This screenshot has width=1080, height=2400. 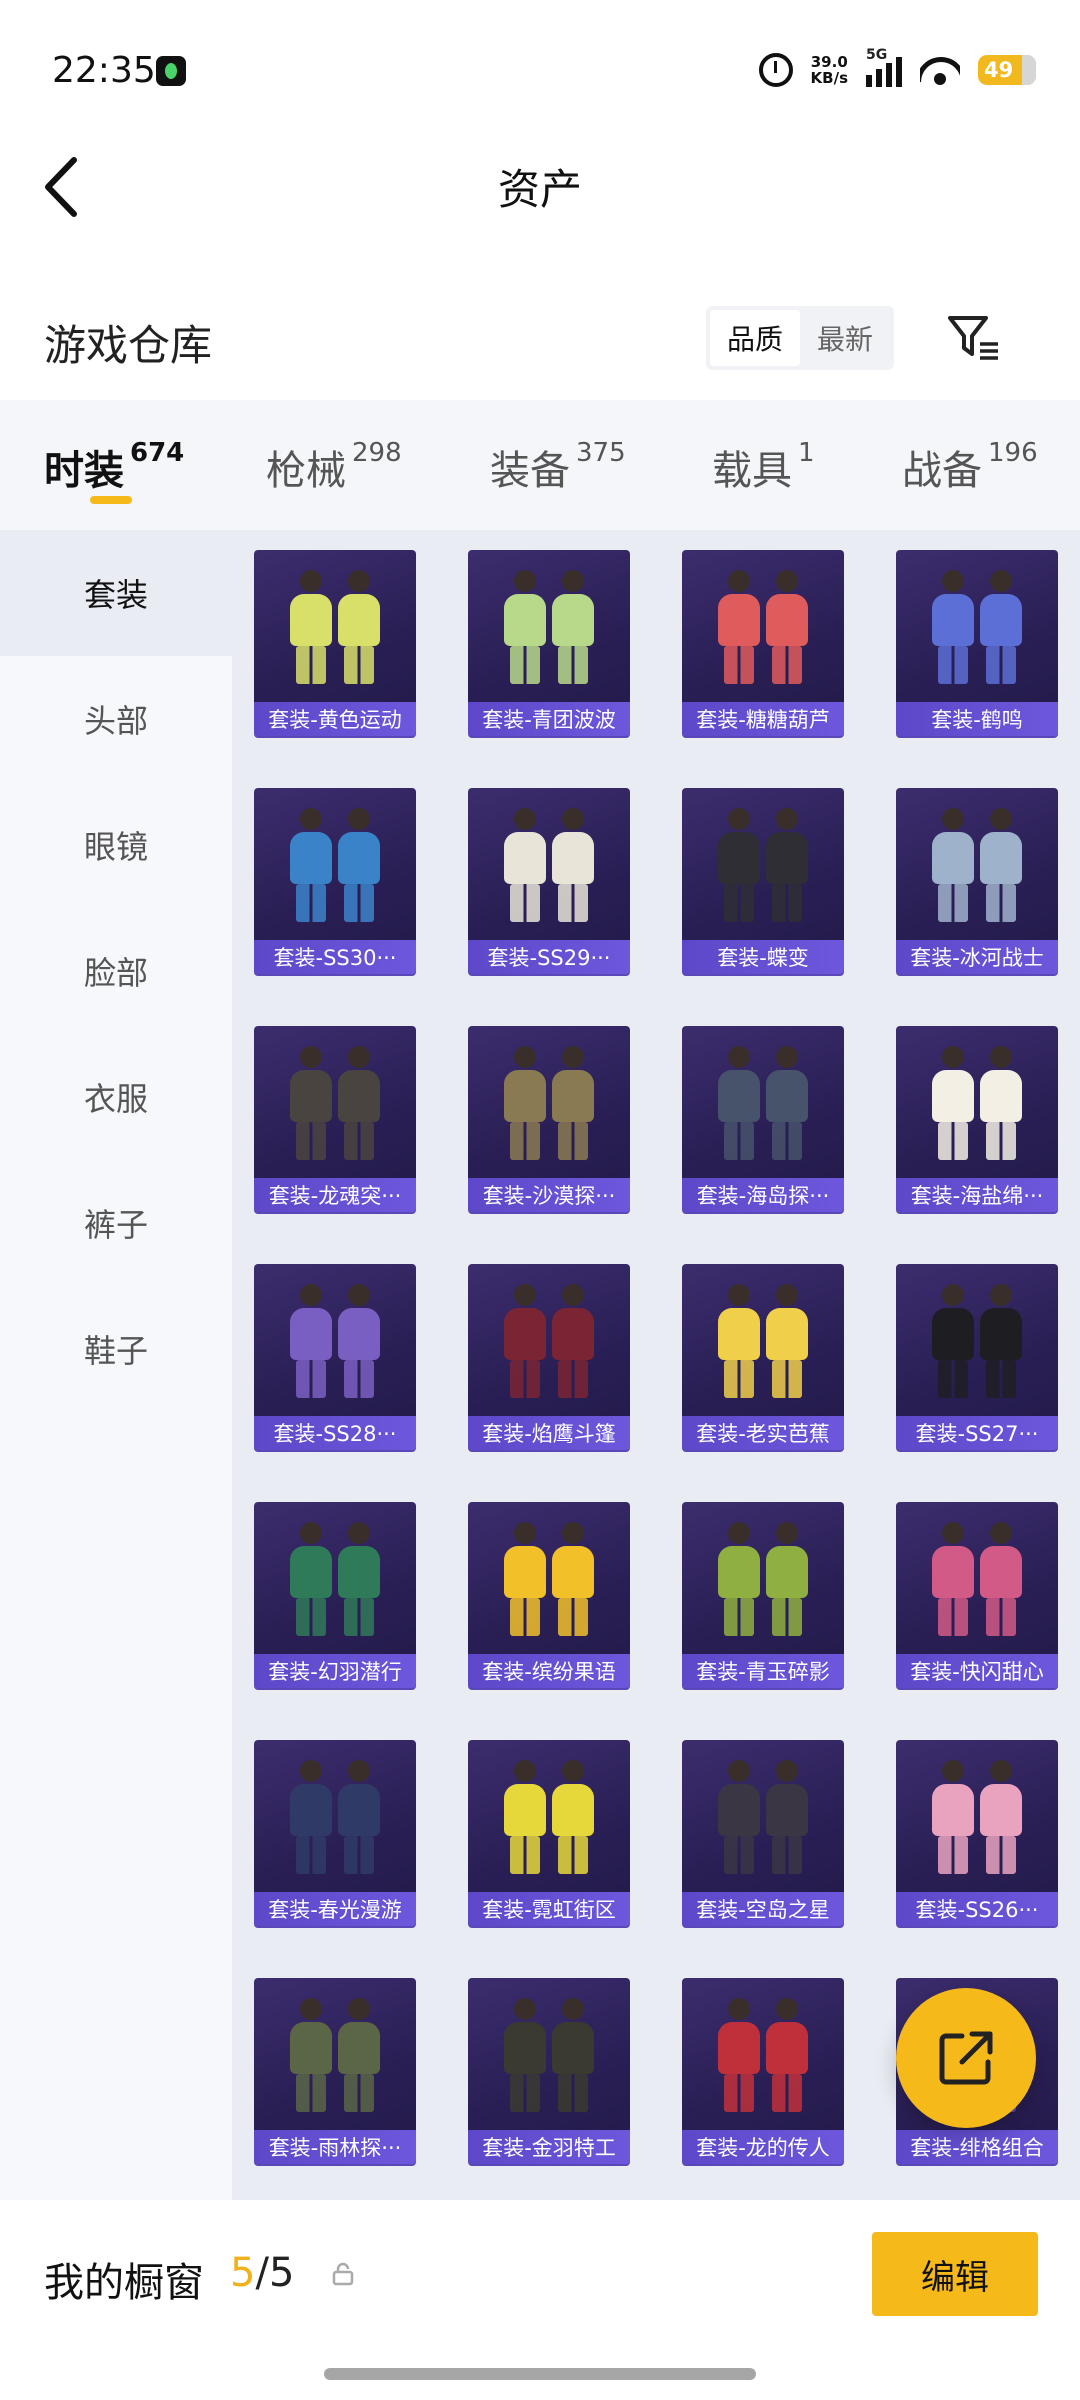 What do you see at coordinates (335, 719) in the screenshot?
I see `outfit-name: 套装-黄色运动` at bounding box center [335, 719].